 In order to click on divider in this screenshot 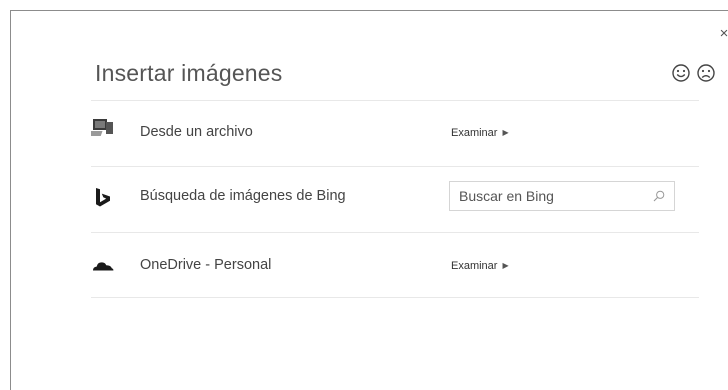, I will do `click(395, 297)`.